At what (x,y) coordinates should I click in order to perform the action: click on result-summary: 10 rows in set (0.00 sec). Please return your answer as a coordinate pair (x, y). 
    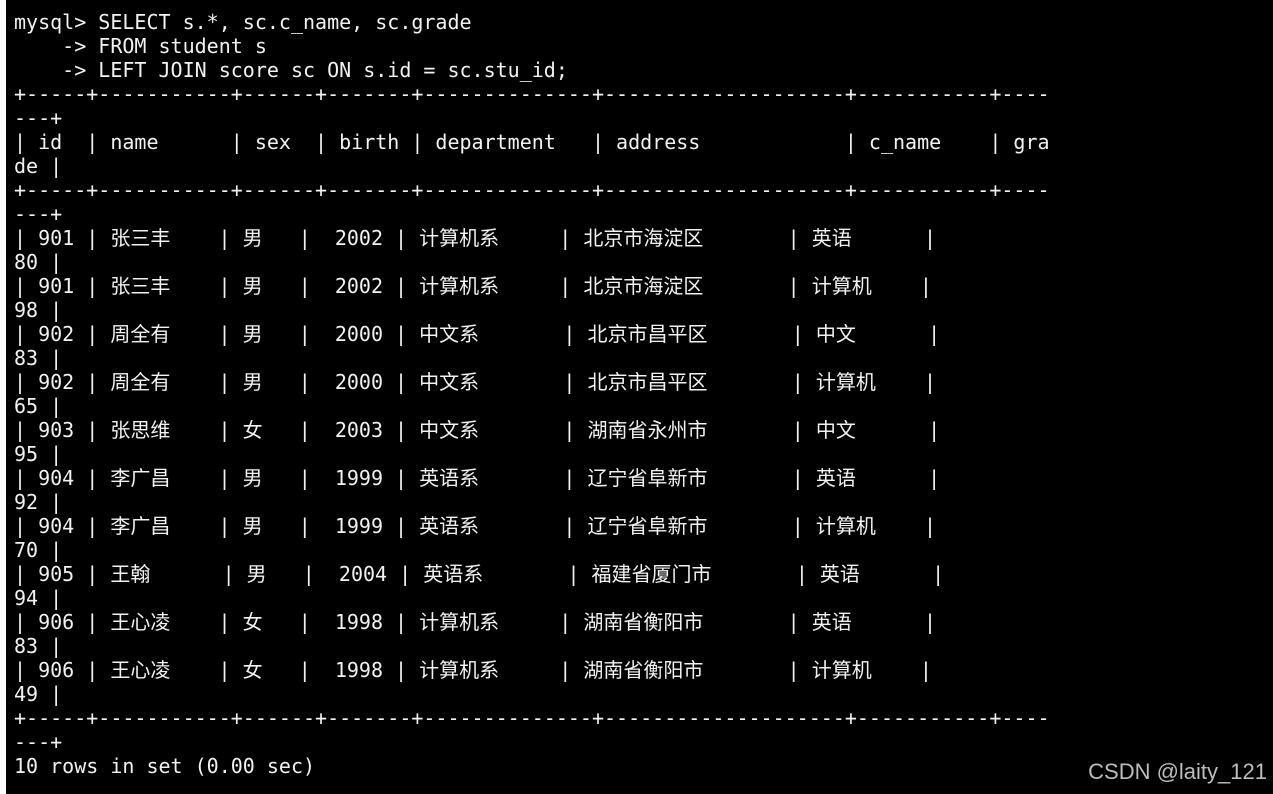
    Looking at the image, I should click on (165, 766).